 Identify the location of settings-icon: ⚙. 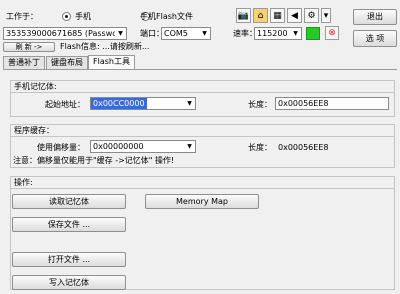
(311, 15).